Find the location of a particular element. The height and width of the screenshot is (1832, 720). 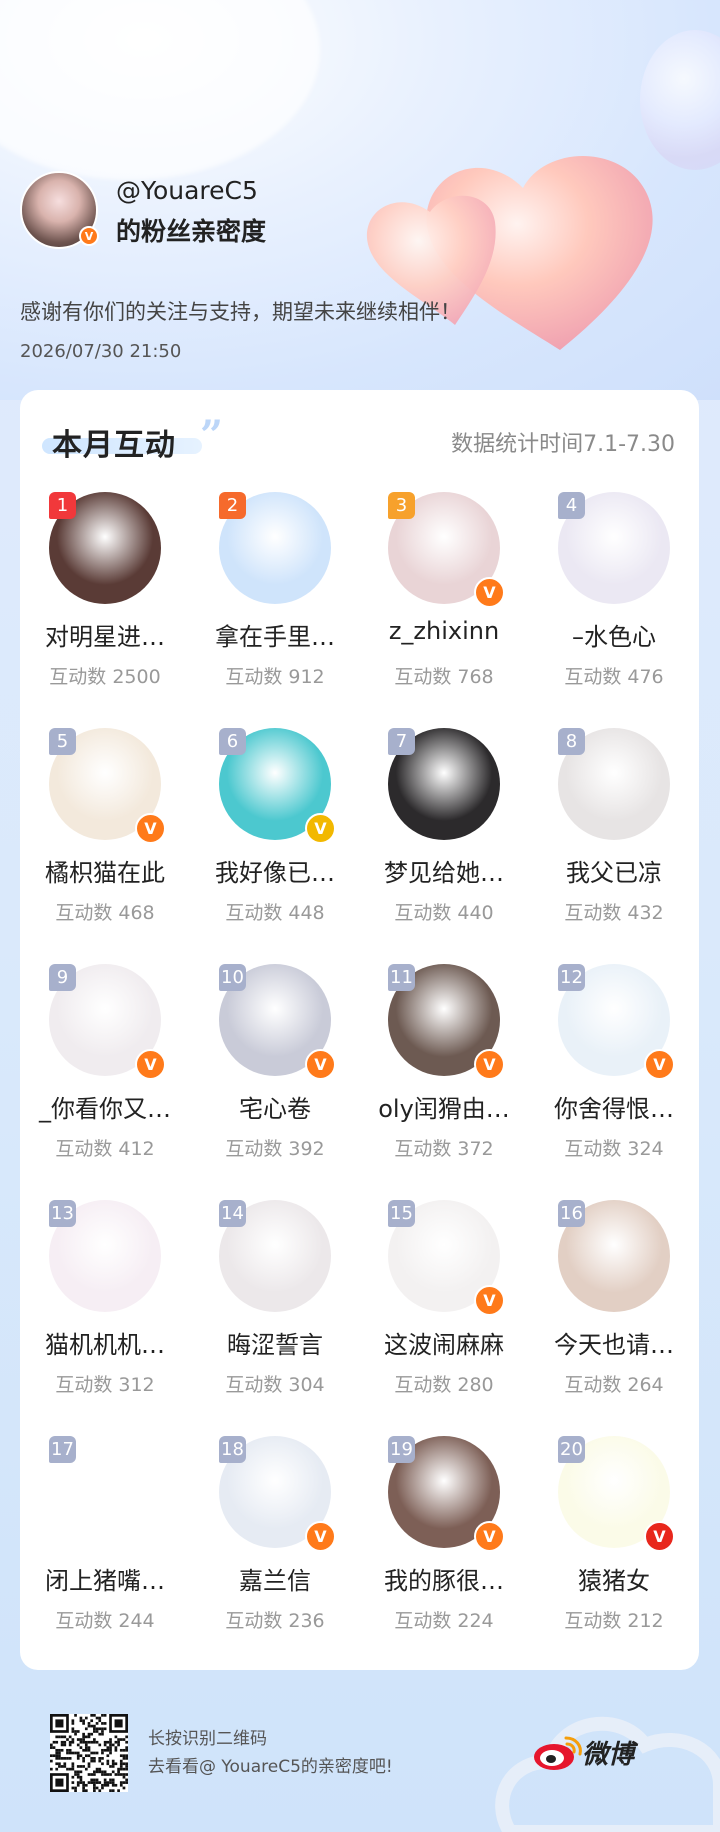

fan-item: 6 V 我好像已… 互动数 448 is located at coordinates (275, 836).